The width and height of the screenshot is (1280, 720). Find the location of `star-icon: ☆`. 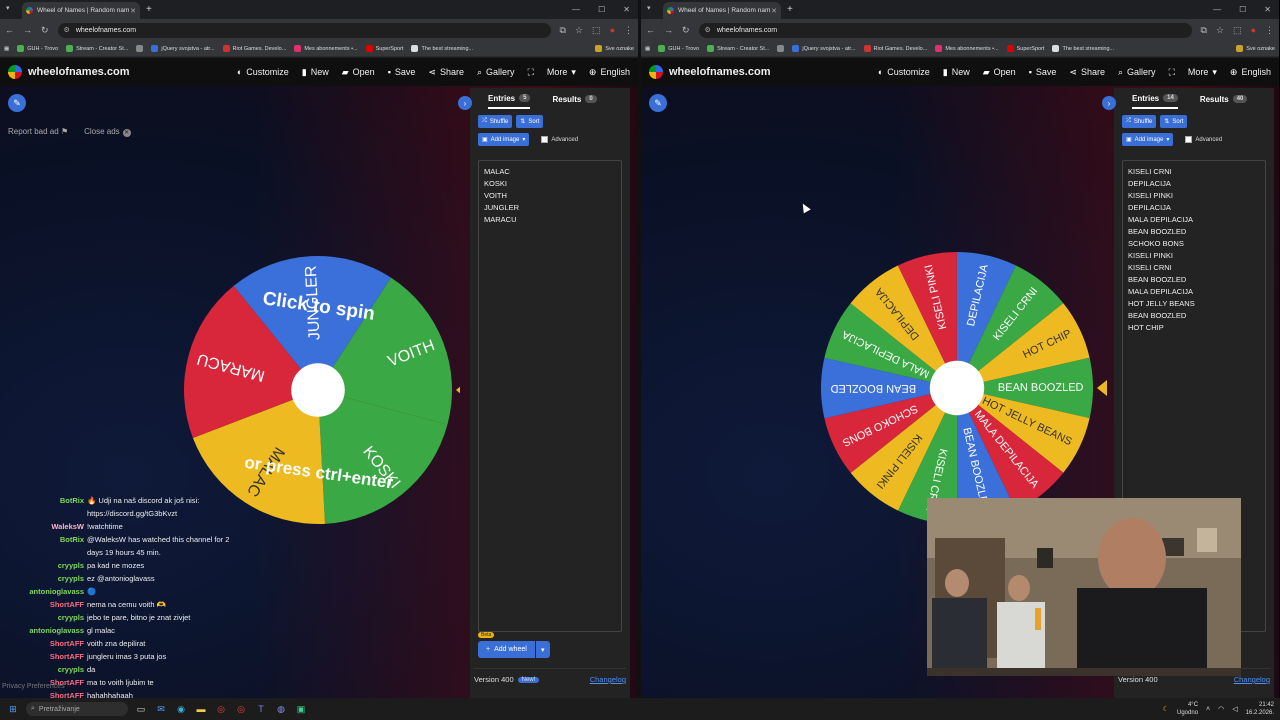

star-icon: ☆ is located at coordinates (579, 30).